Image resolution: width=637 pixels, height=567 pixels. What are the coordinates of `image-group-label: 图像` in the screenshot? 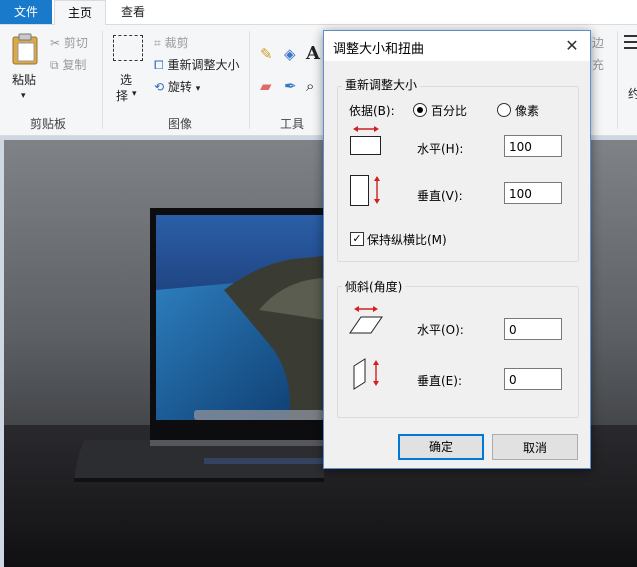 It's located at (179, 124).